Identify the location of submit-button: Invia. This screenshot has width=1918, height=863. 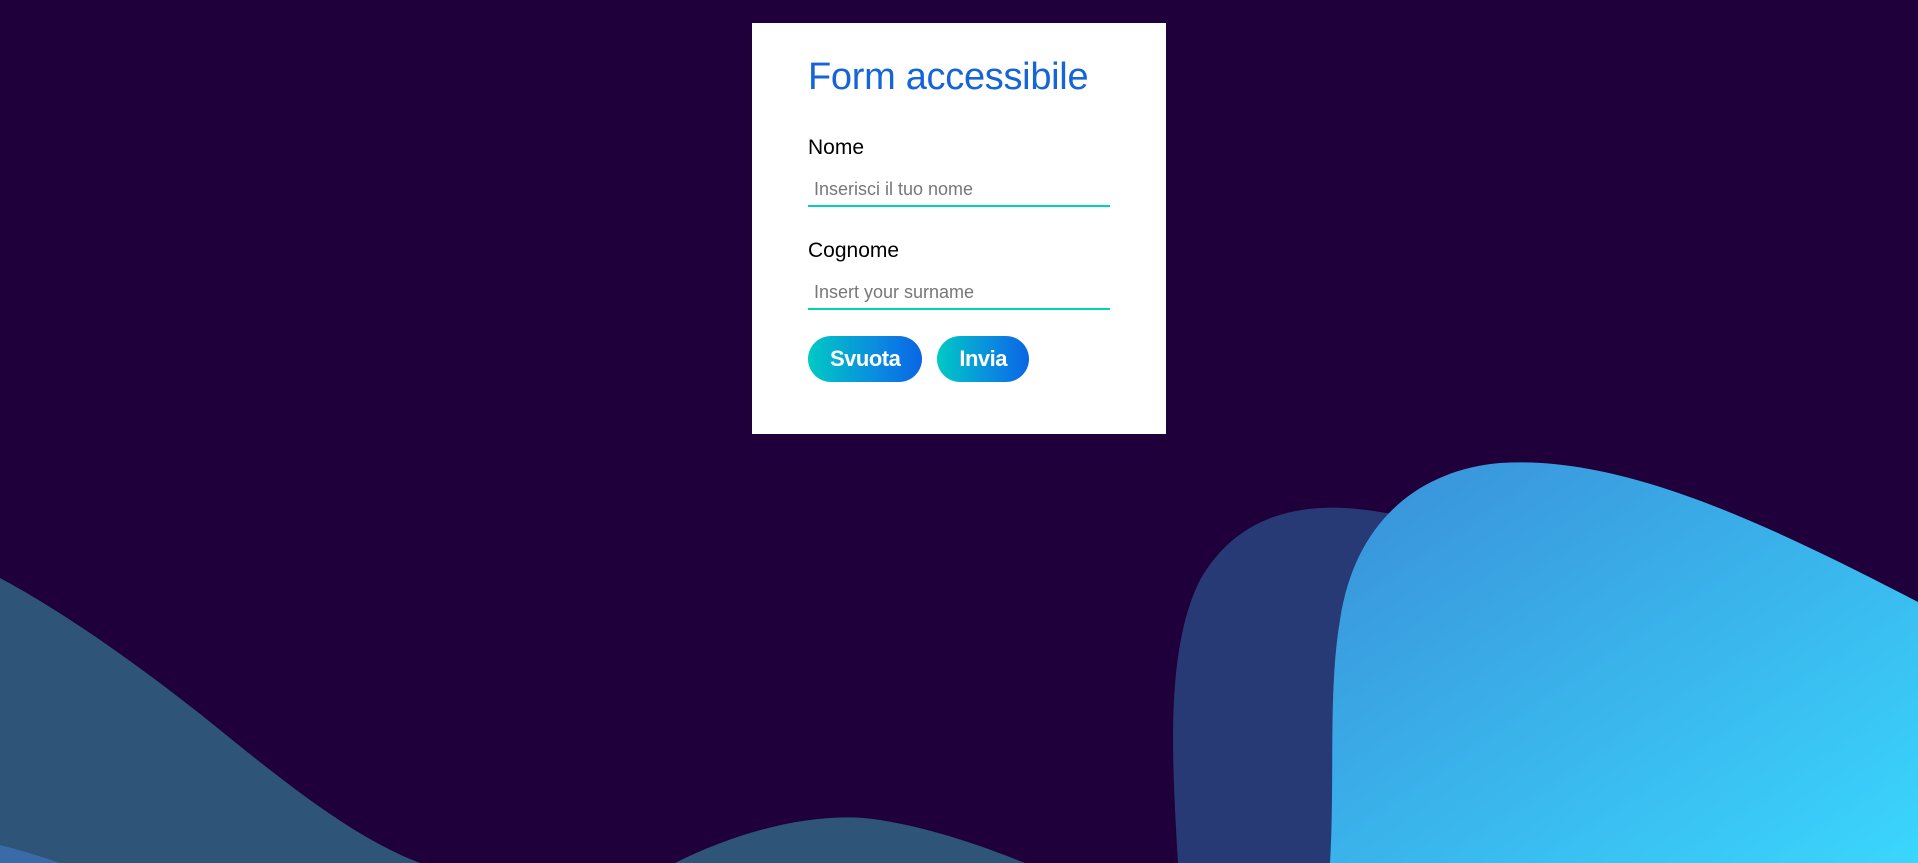
(983, 359).